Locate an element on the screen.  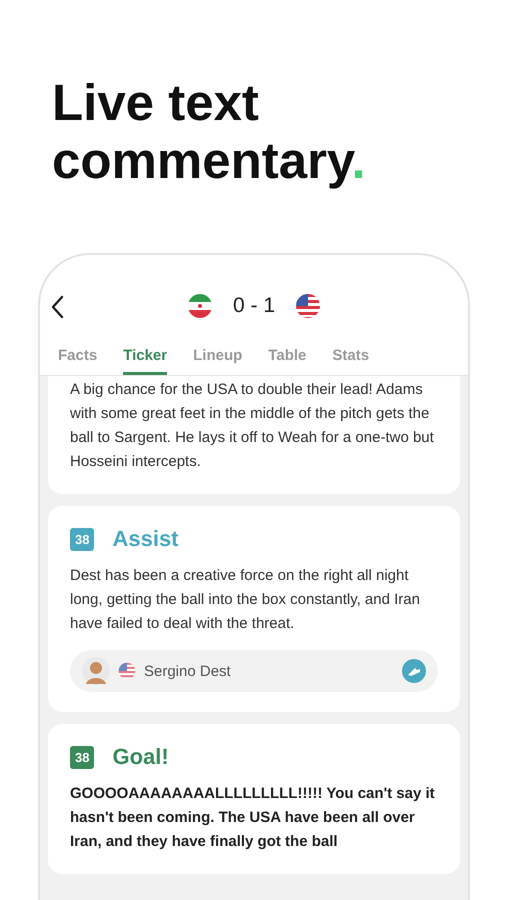
event-title: Assist is located at coordinates (145, 539).